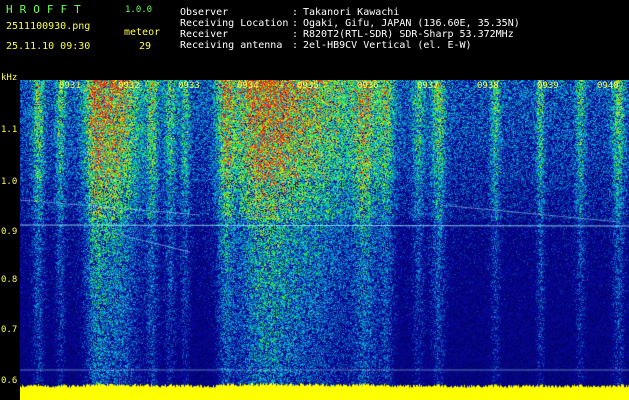 Image resolution: width=629 pixels, height=400 pixels. Describe the element at coordinates (231, 45) in the screenshot. I see `antenna-label: Receiving antenna` at that location.